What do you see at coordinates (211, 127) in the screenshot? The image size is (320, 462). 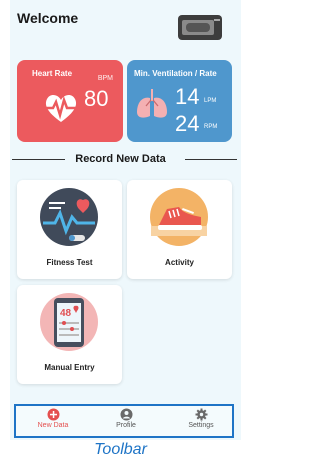 I see `ventilation-rpm-unit: RPM` at bounding box center [211, 127].